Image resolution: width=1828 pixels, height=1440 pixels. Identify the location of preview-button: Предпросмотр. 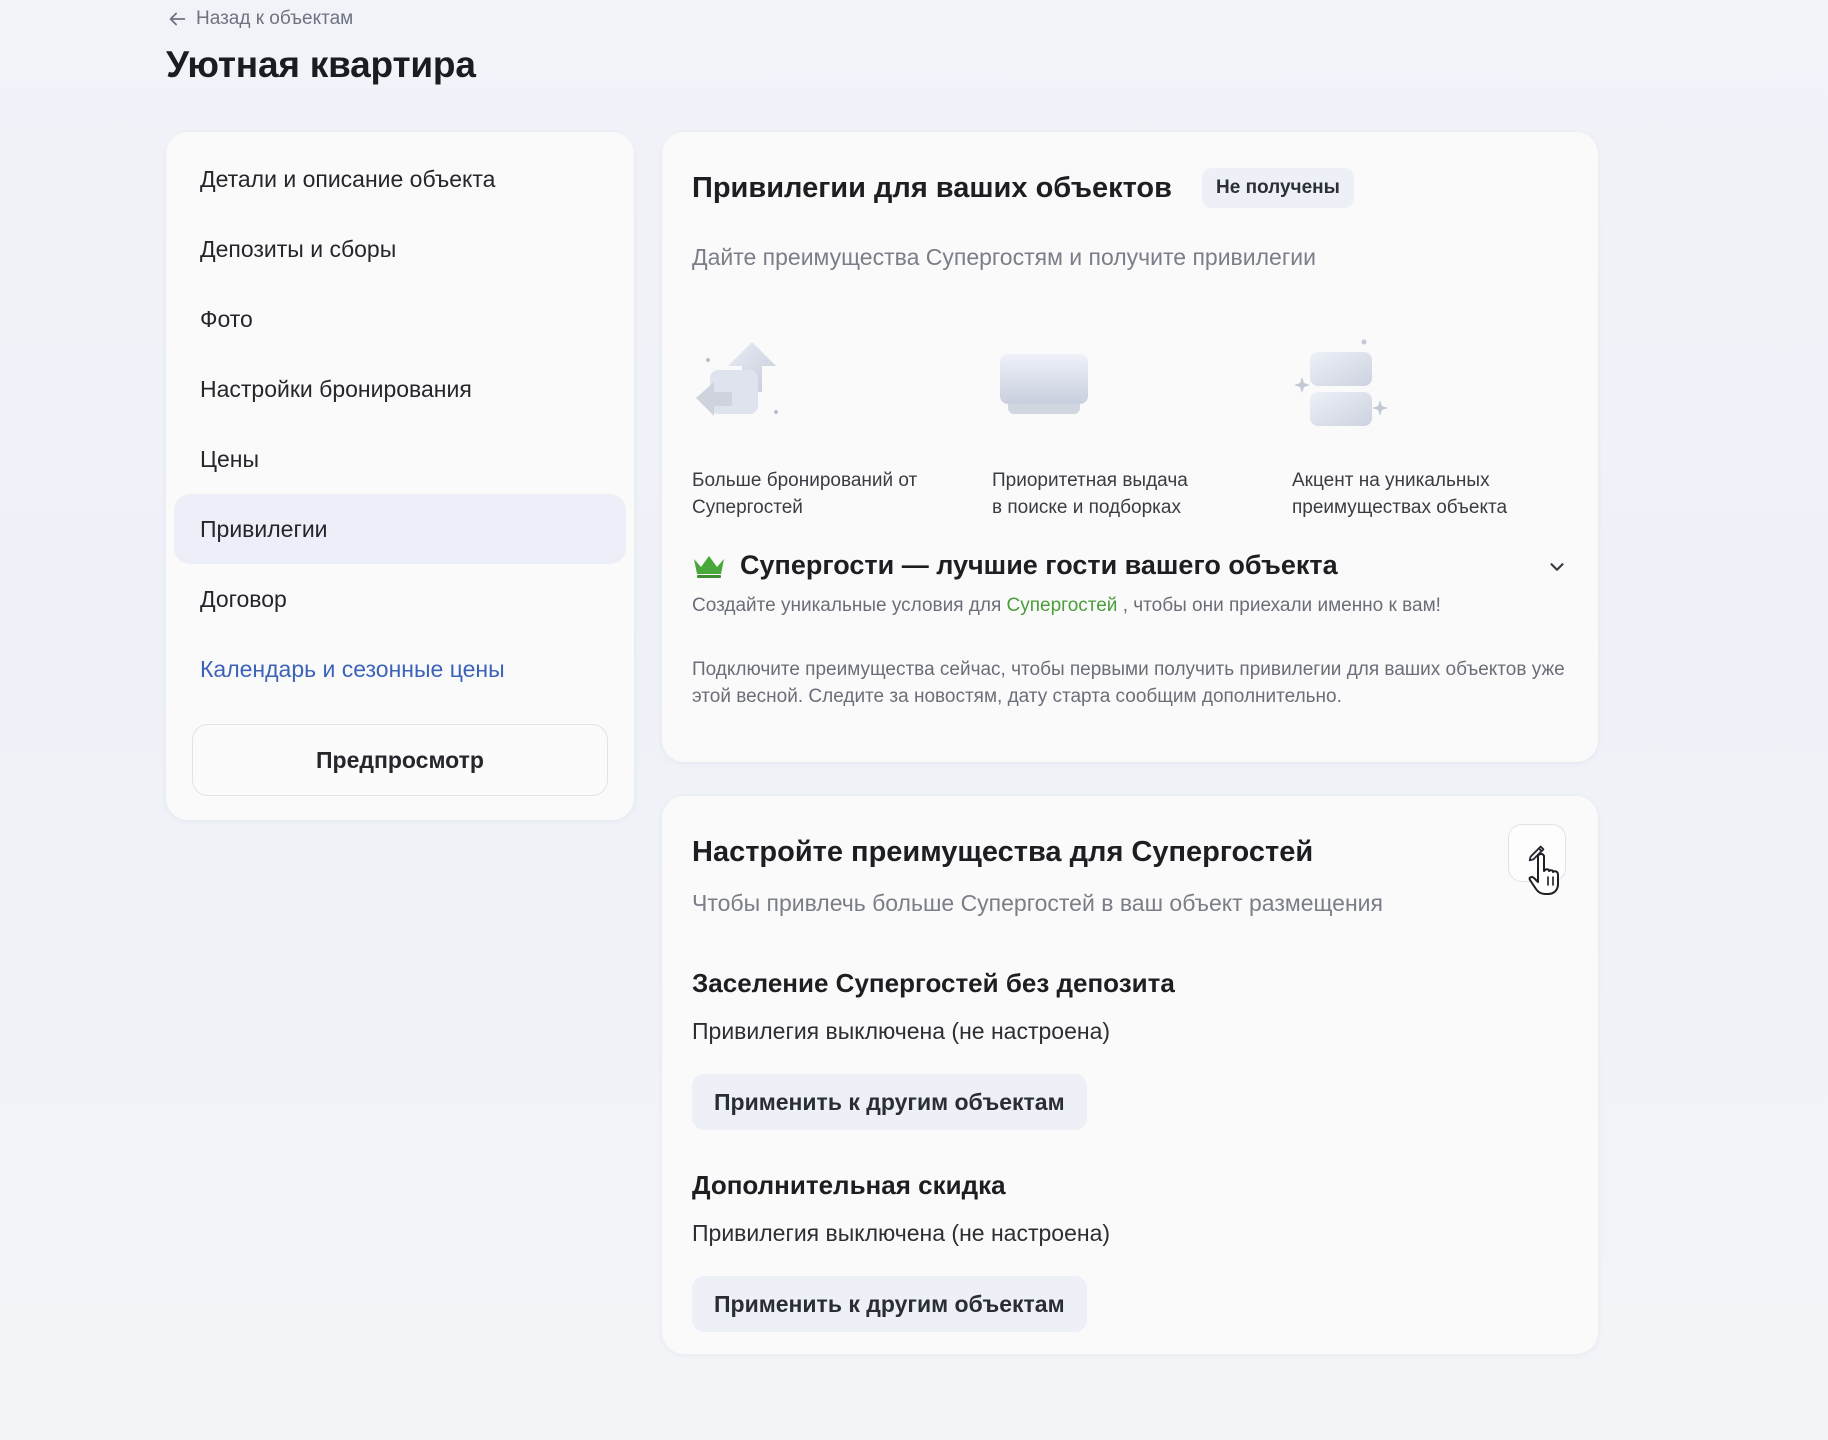
(400, 760).